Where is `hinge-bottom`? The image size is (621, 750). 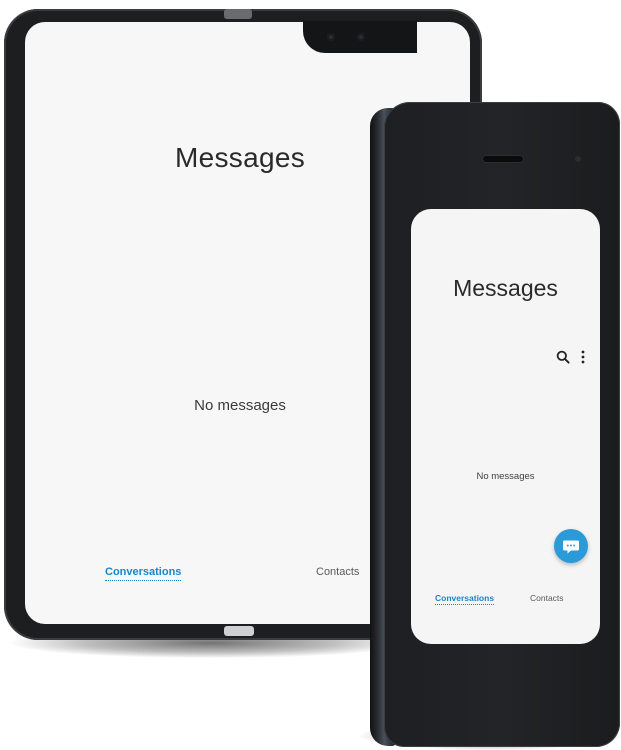
hinge-bottom is located at coordinates (239, 631).